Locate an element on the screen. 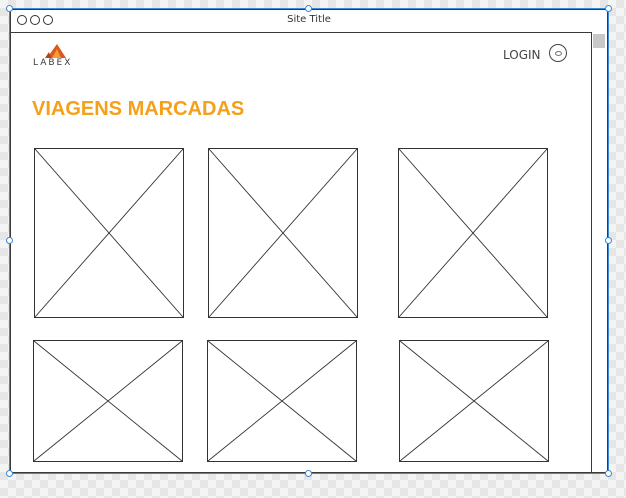 The height and width of the screenshot is (498, 626). vertical-scrollbar is located at coordinates (599, 252).